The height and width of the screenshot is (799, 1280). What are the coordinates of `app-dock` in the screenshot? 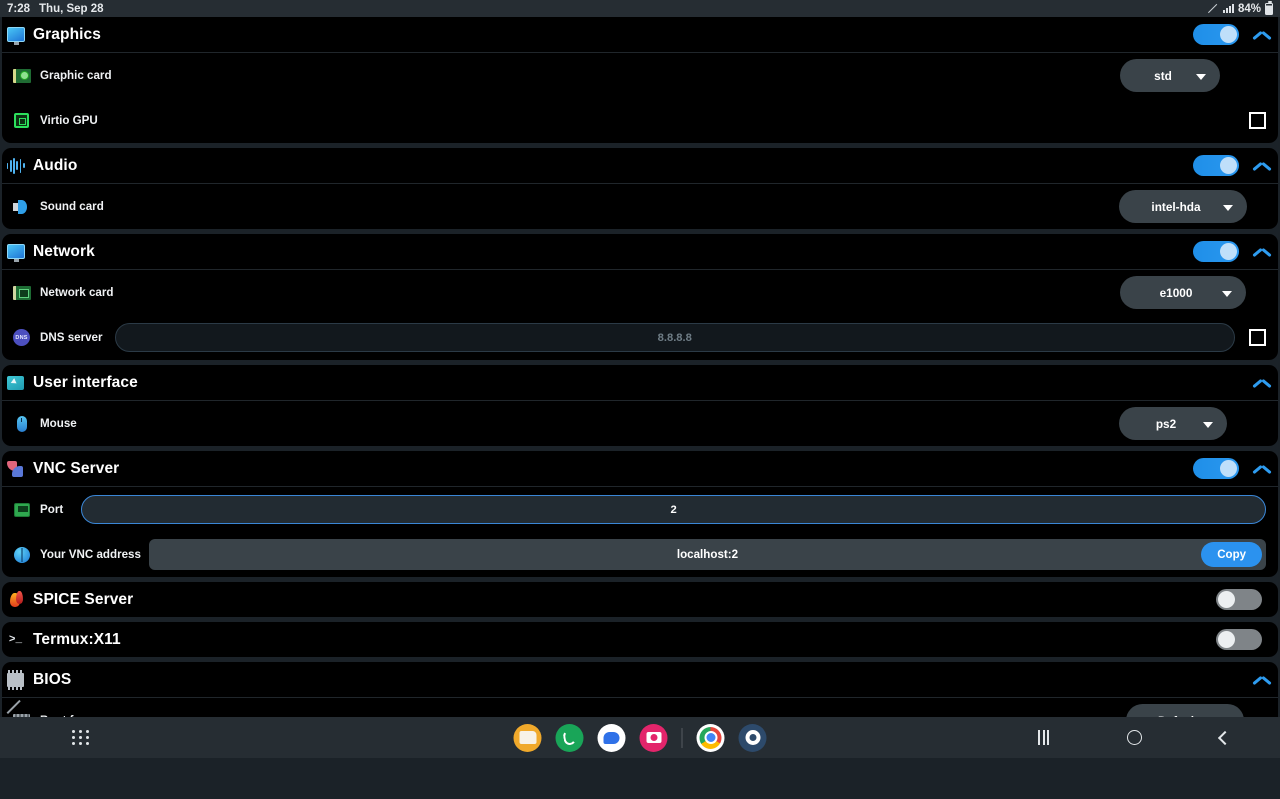 It's located at (640, 737).